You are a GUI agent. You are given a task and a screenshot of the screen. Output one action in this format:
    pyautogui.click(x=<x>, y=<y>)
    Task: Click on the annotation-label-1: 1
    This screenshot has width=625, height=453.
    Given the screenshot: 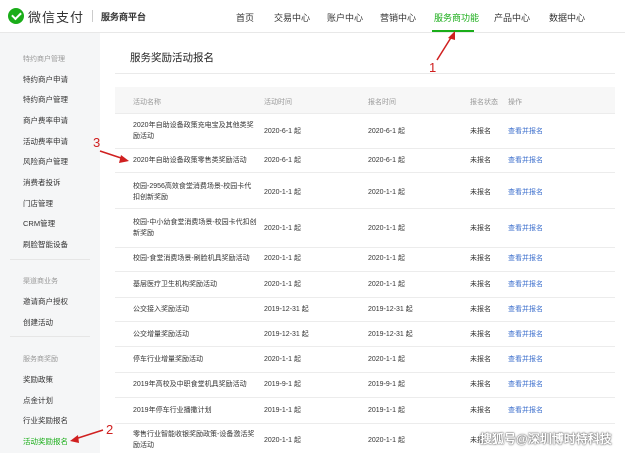 What is the action you would take?
    pyautogui.click(x=433, y=67)
    